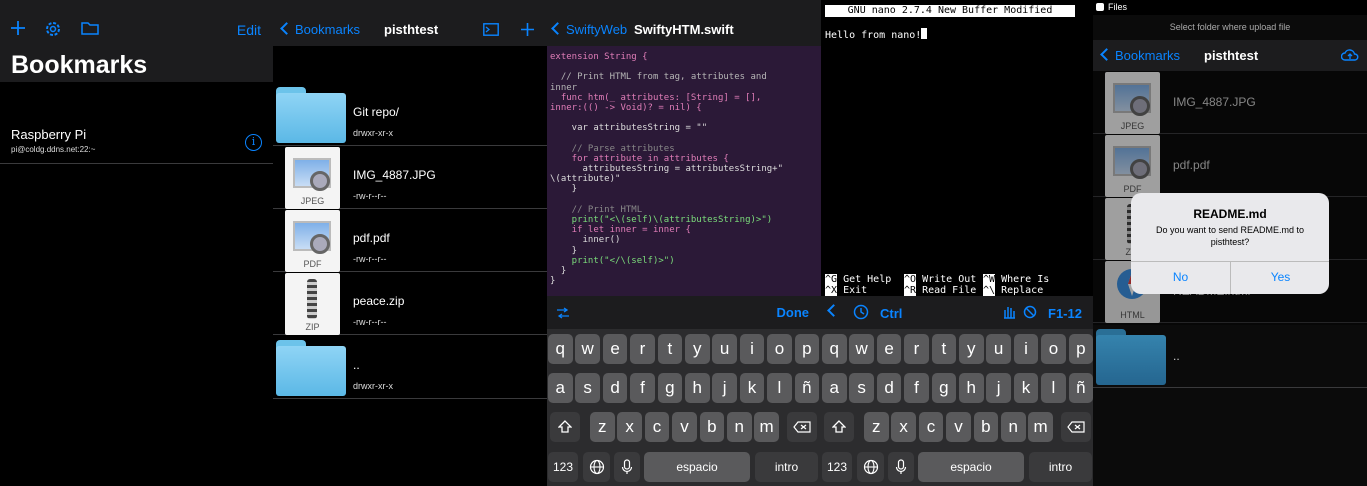  Describe the element at coordinates (1180, 277) in the screenshot. I see `no-button: No` at that location.